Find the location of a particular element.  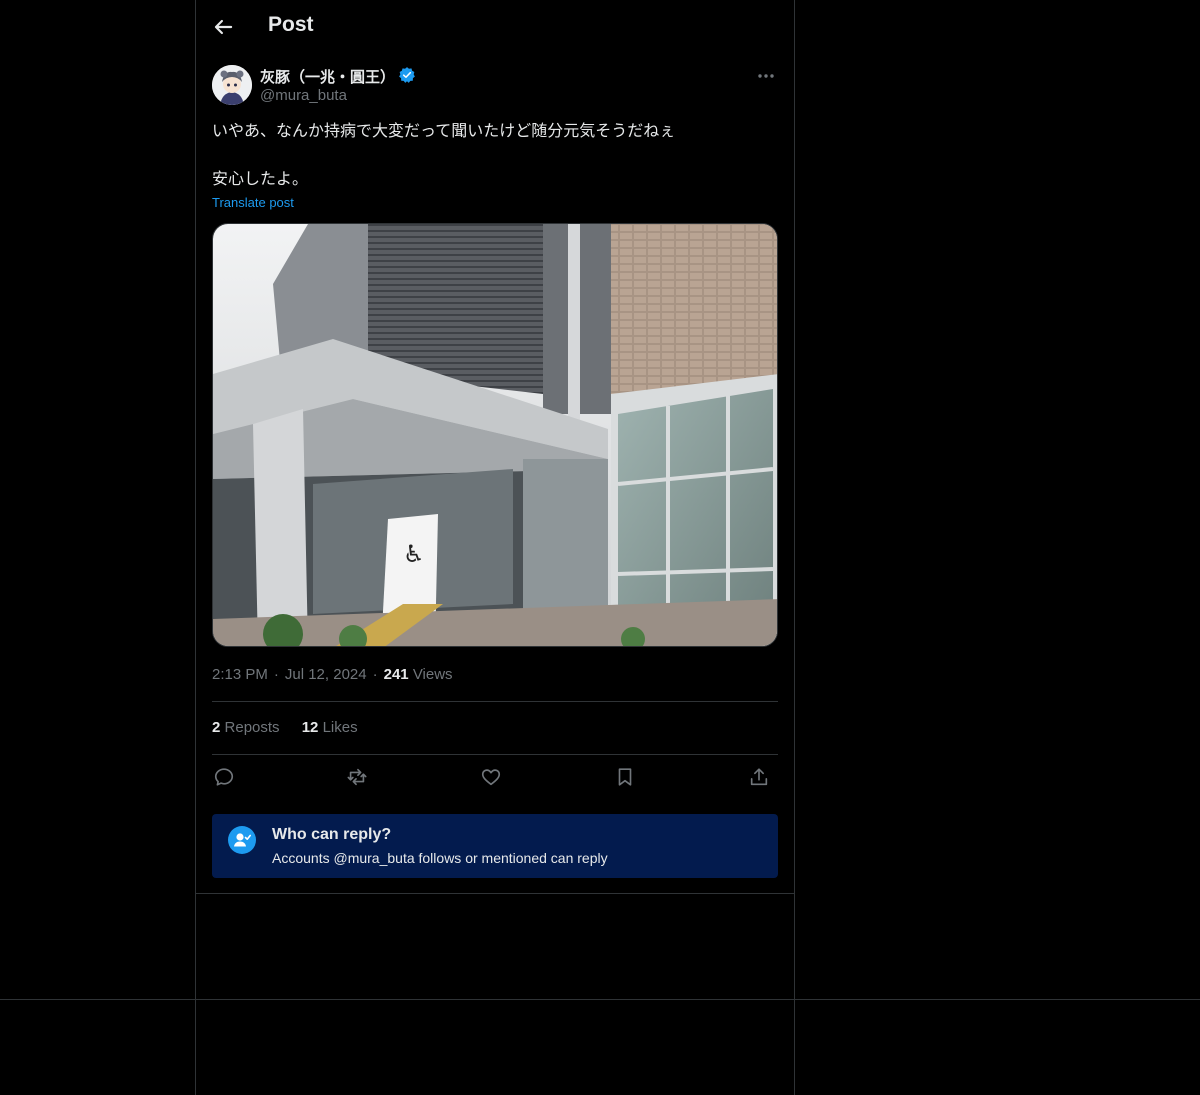

left-column-border is located at coordinates (195, 547).